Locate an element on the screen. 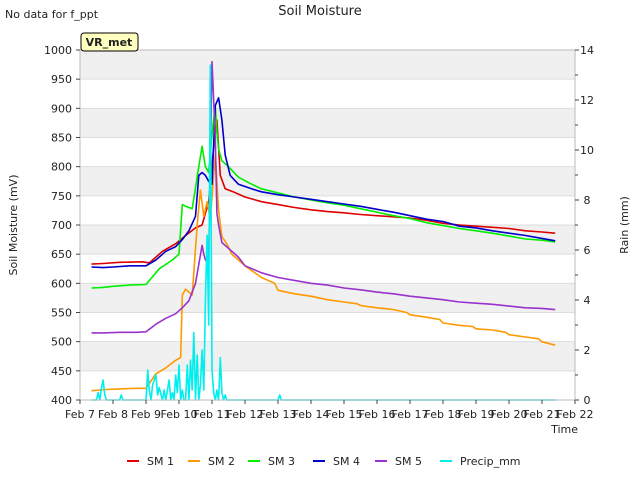 This screenshot has width=640, height=480. x-tick-label: Feb 14 is located at coordinates (311, 414).